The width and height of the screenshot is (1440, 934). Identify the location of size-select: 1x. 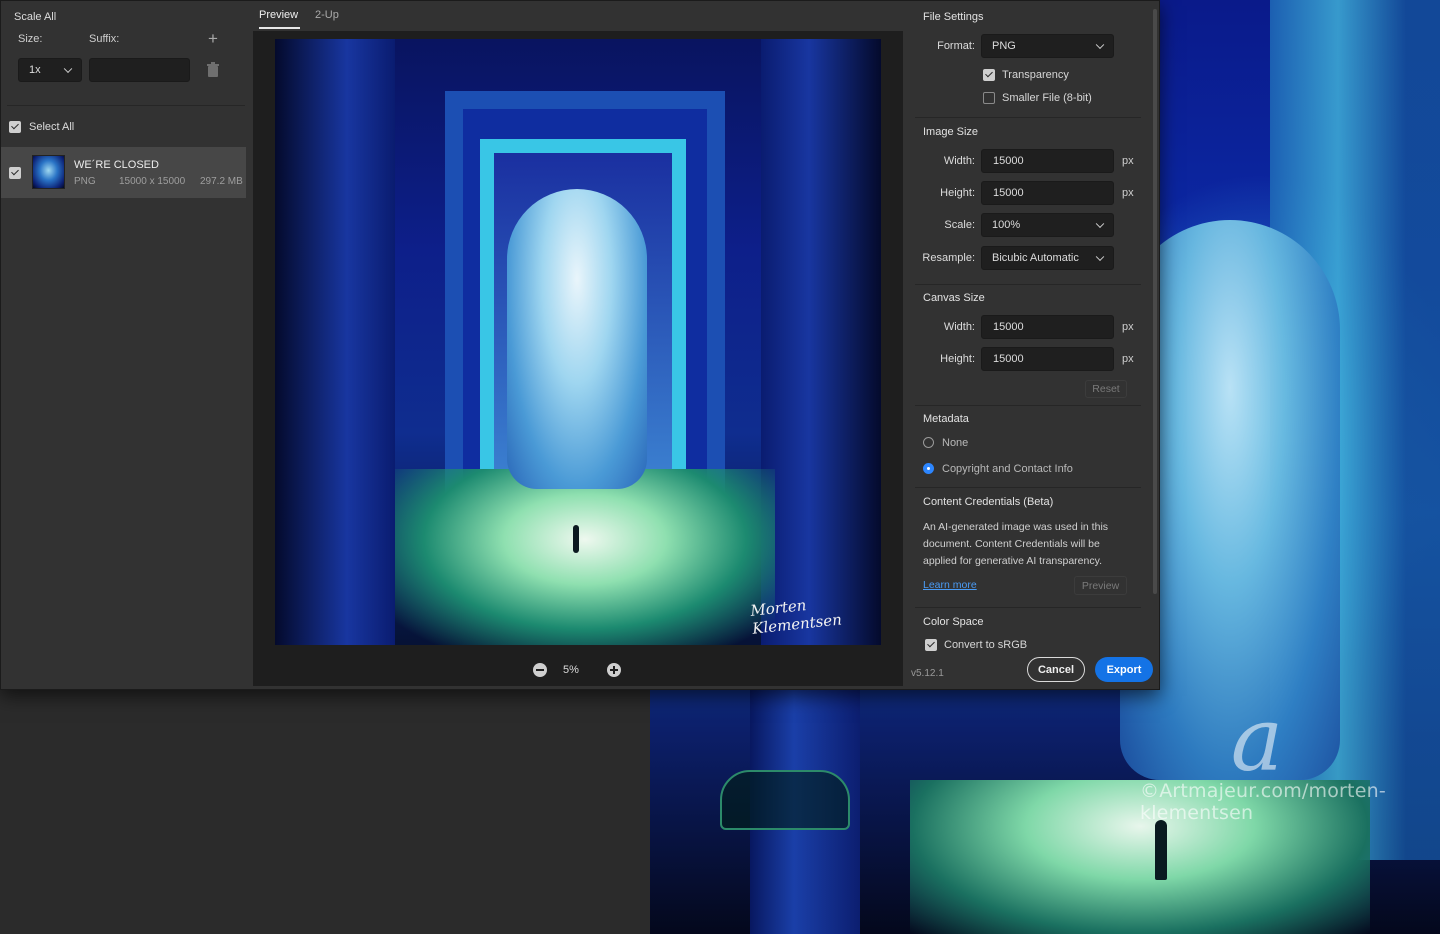
(50, 70).